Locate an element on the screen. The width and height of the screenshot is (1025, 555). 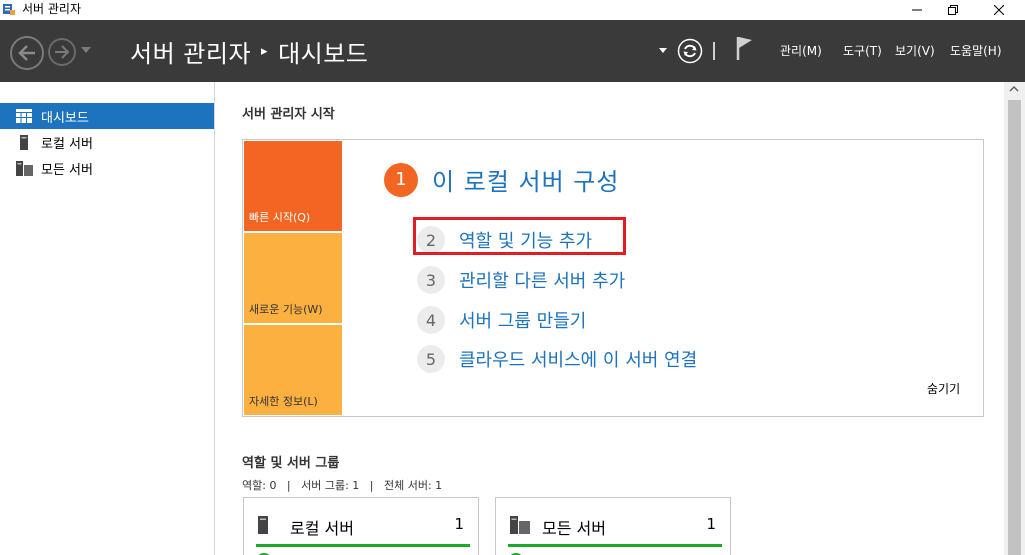
step-label: 서버 그룹 만들기 is located at coordinates (523, 321).